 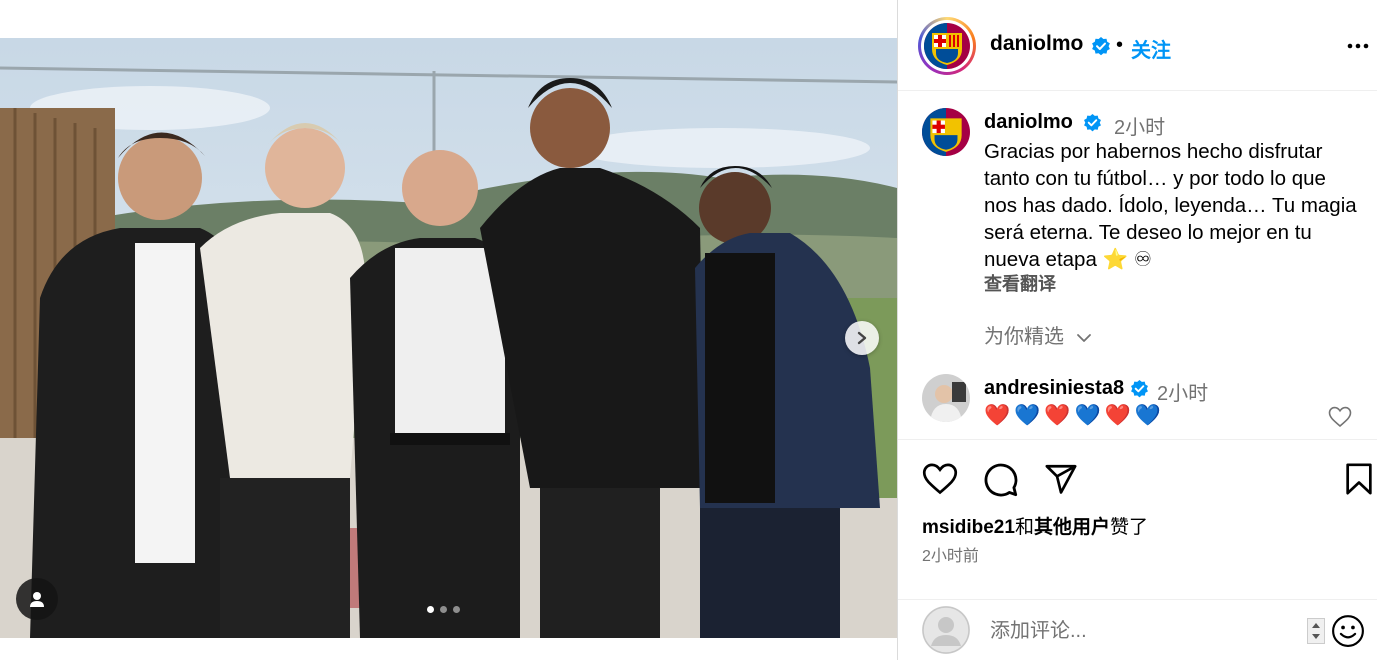 I want to click on user-tag-icon, so click(x=37, y=599).